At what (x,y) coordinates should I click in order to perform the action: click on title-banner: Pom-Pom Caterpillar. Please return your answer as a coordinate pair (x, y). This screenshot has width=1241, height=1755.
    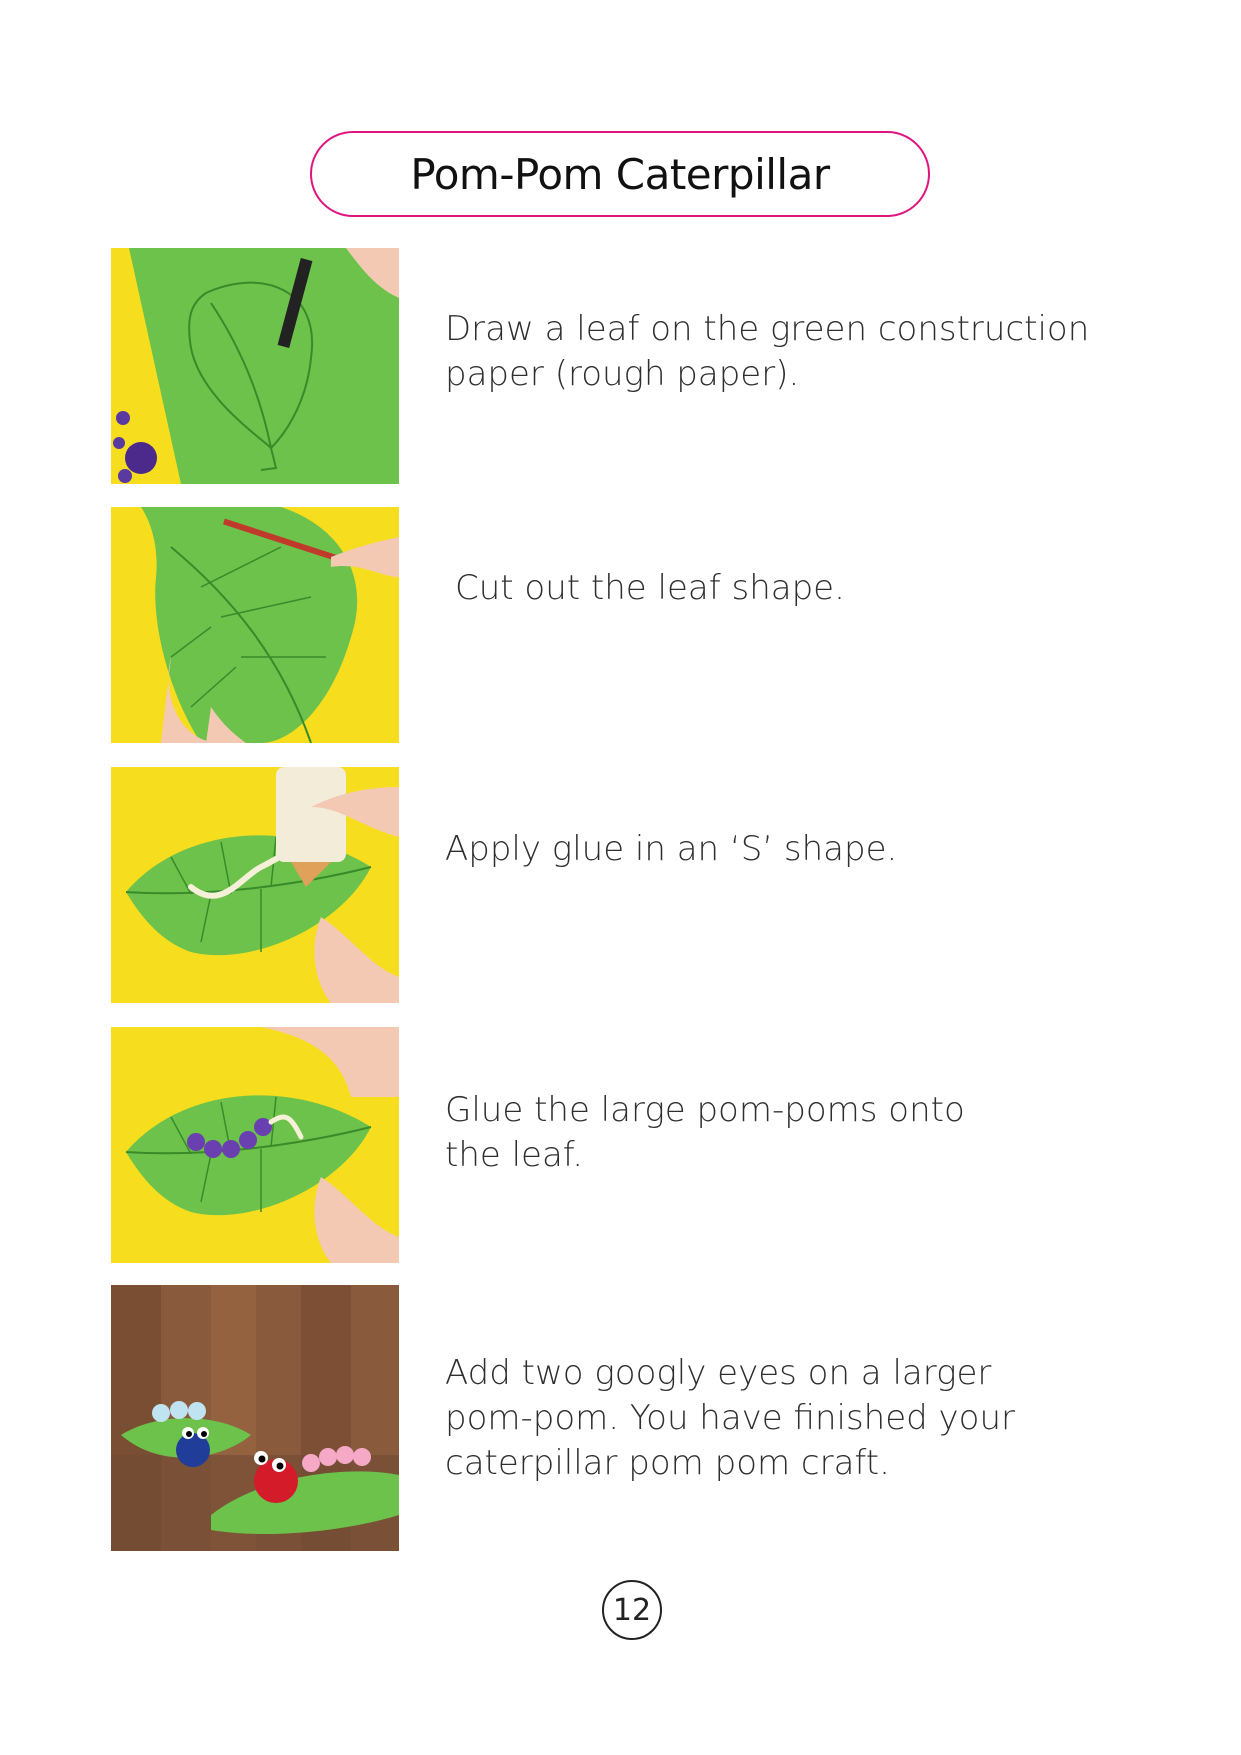
    Looking at the image, I should click on (620, 174).